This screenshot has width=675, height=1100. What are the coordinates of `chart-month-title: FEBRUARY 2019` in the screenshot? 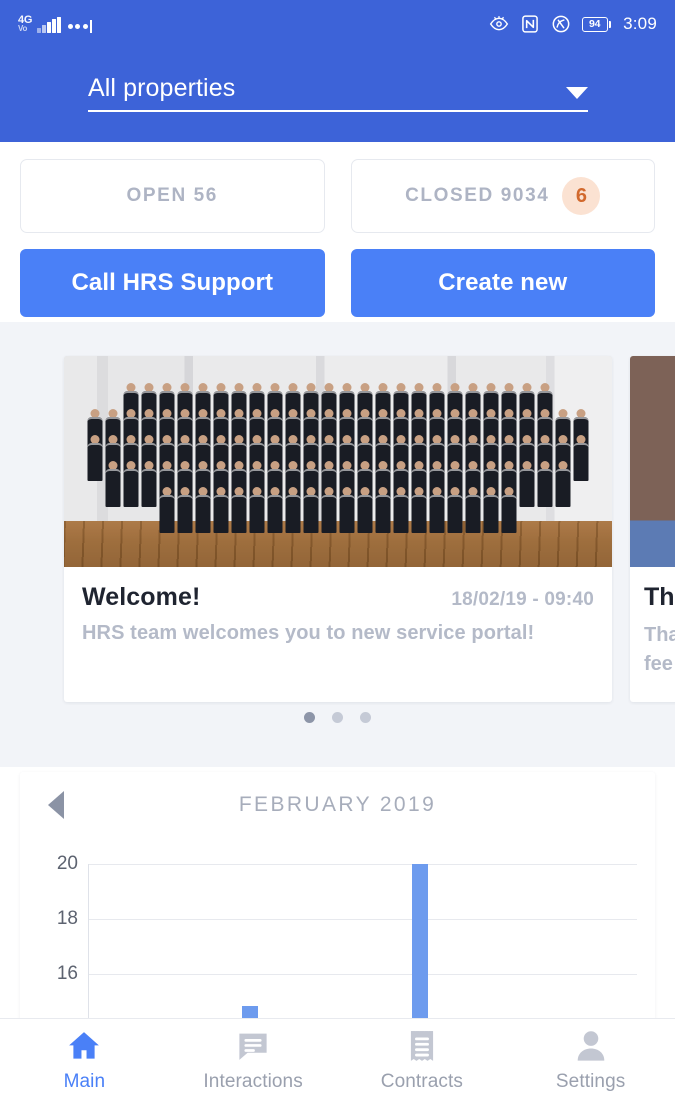 It's located at (337, 804).